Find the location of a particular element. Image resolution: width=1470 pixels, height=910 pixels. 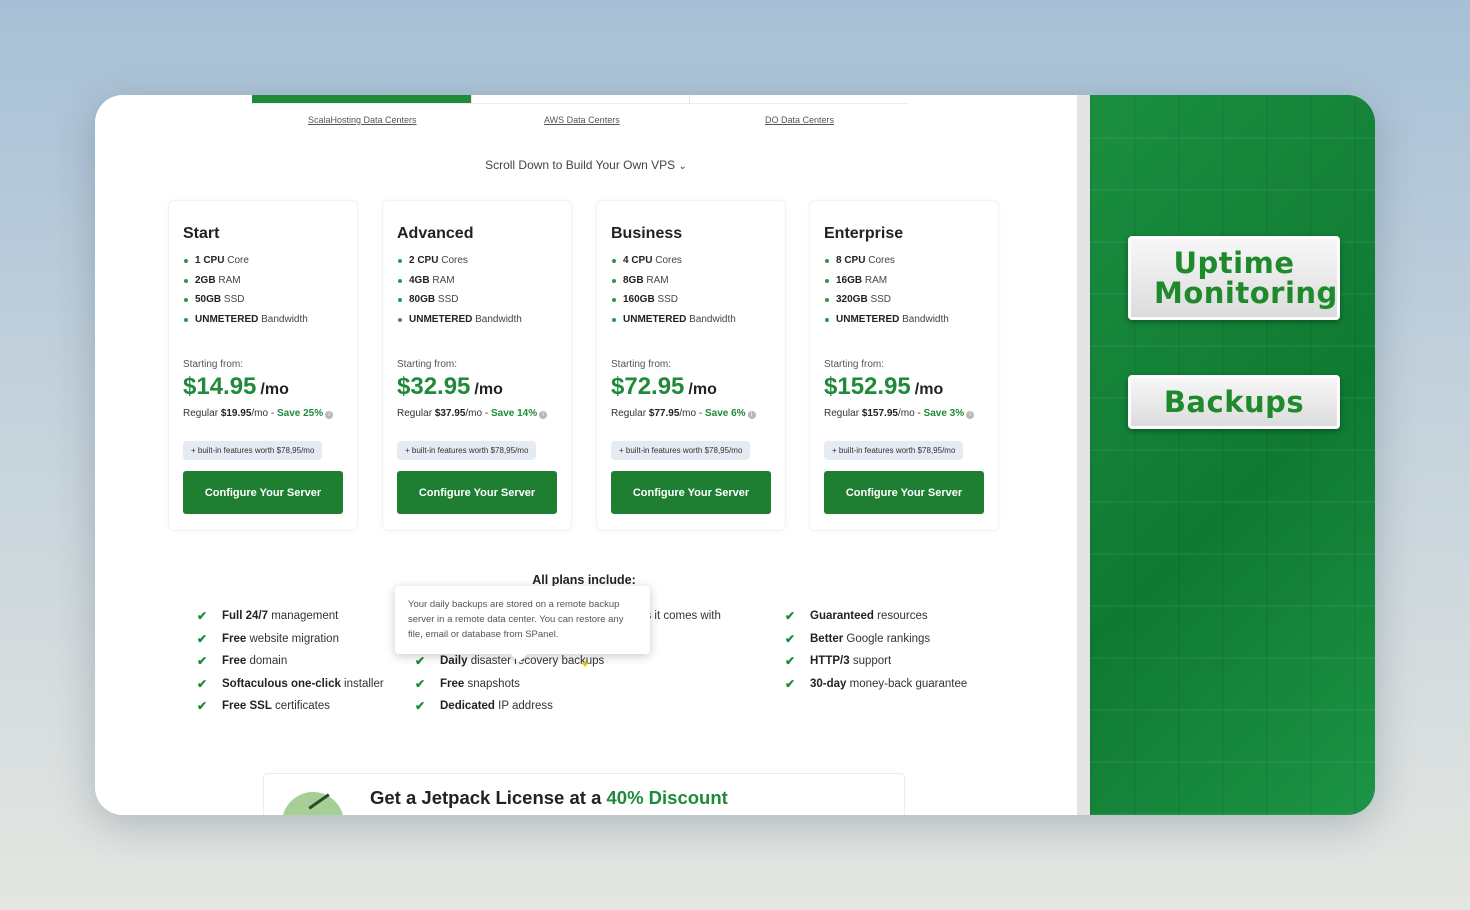

spec-item: 4 CPU Cores is located at coordinates (673, 263).